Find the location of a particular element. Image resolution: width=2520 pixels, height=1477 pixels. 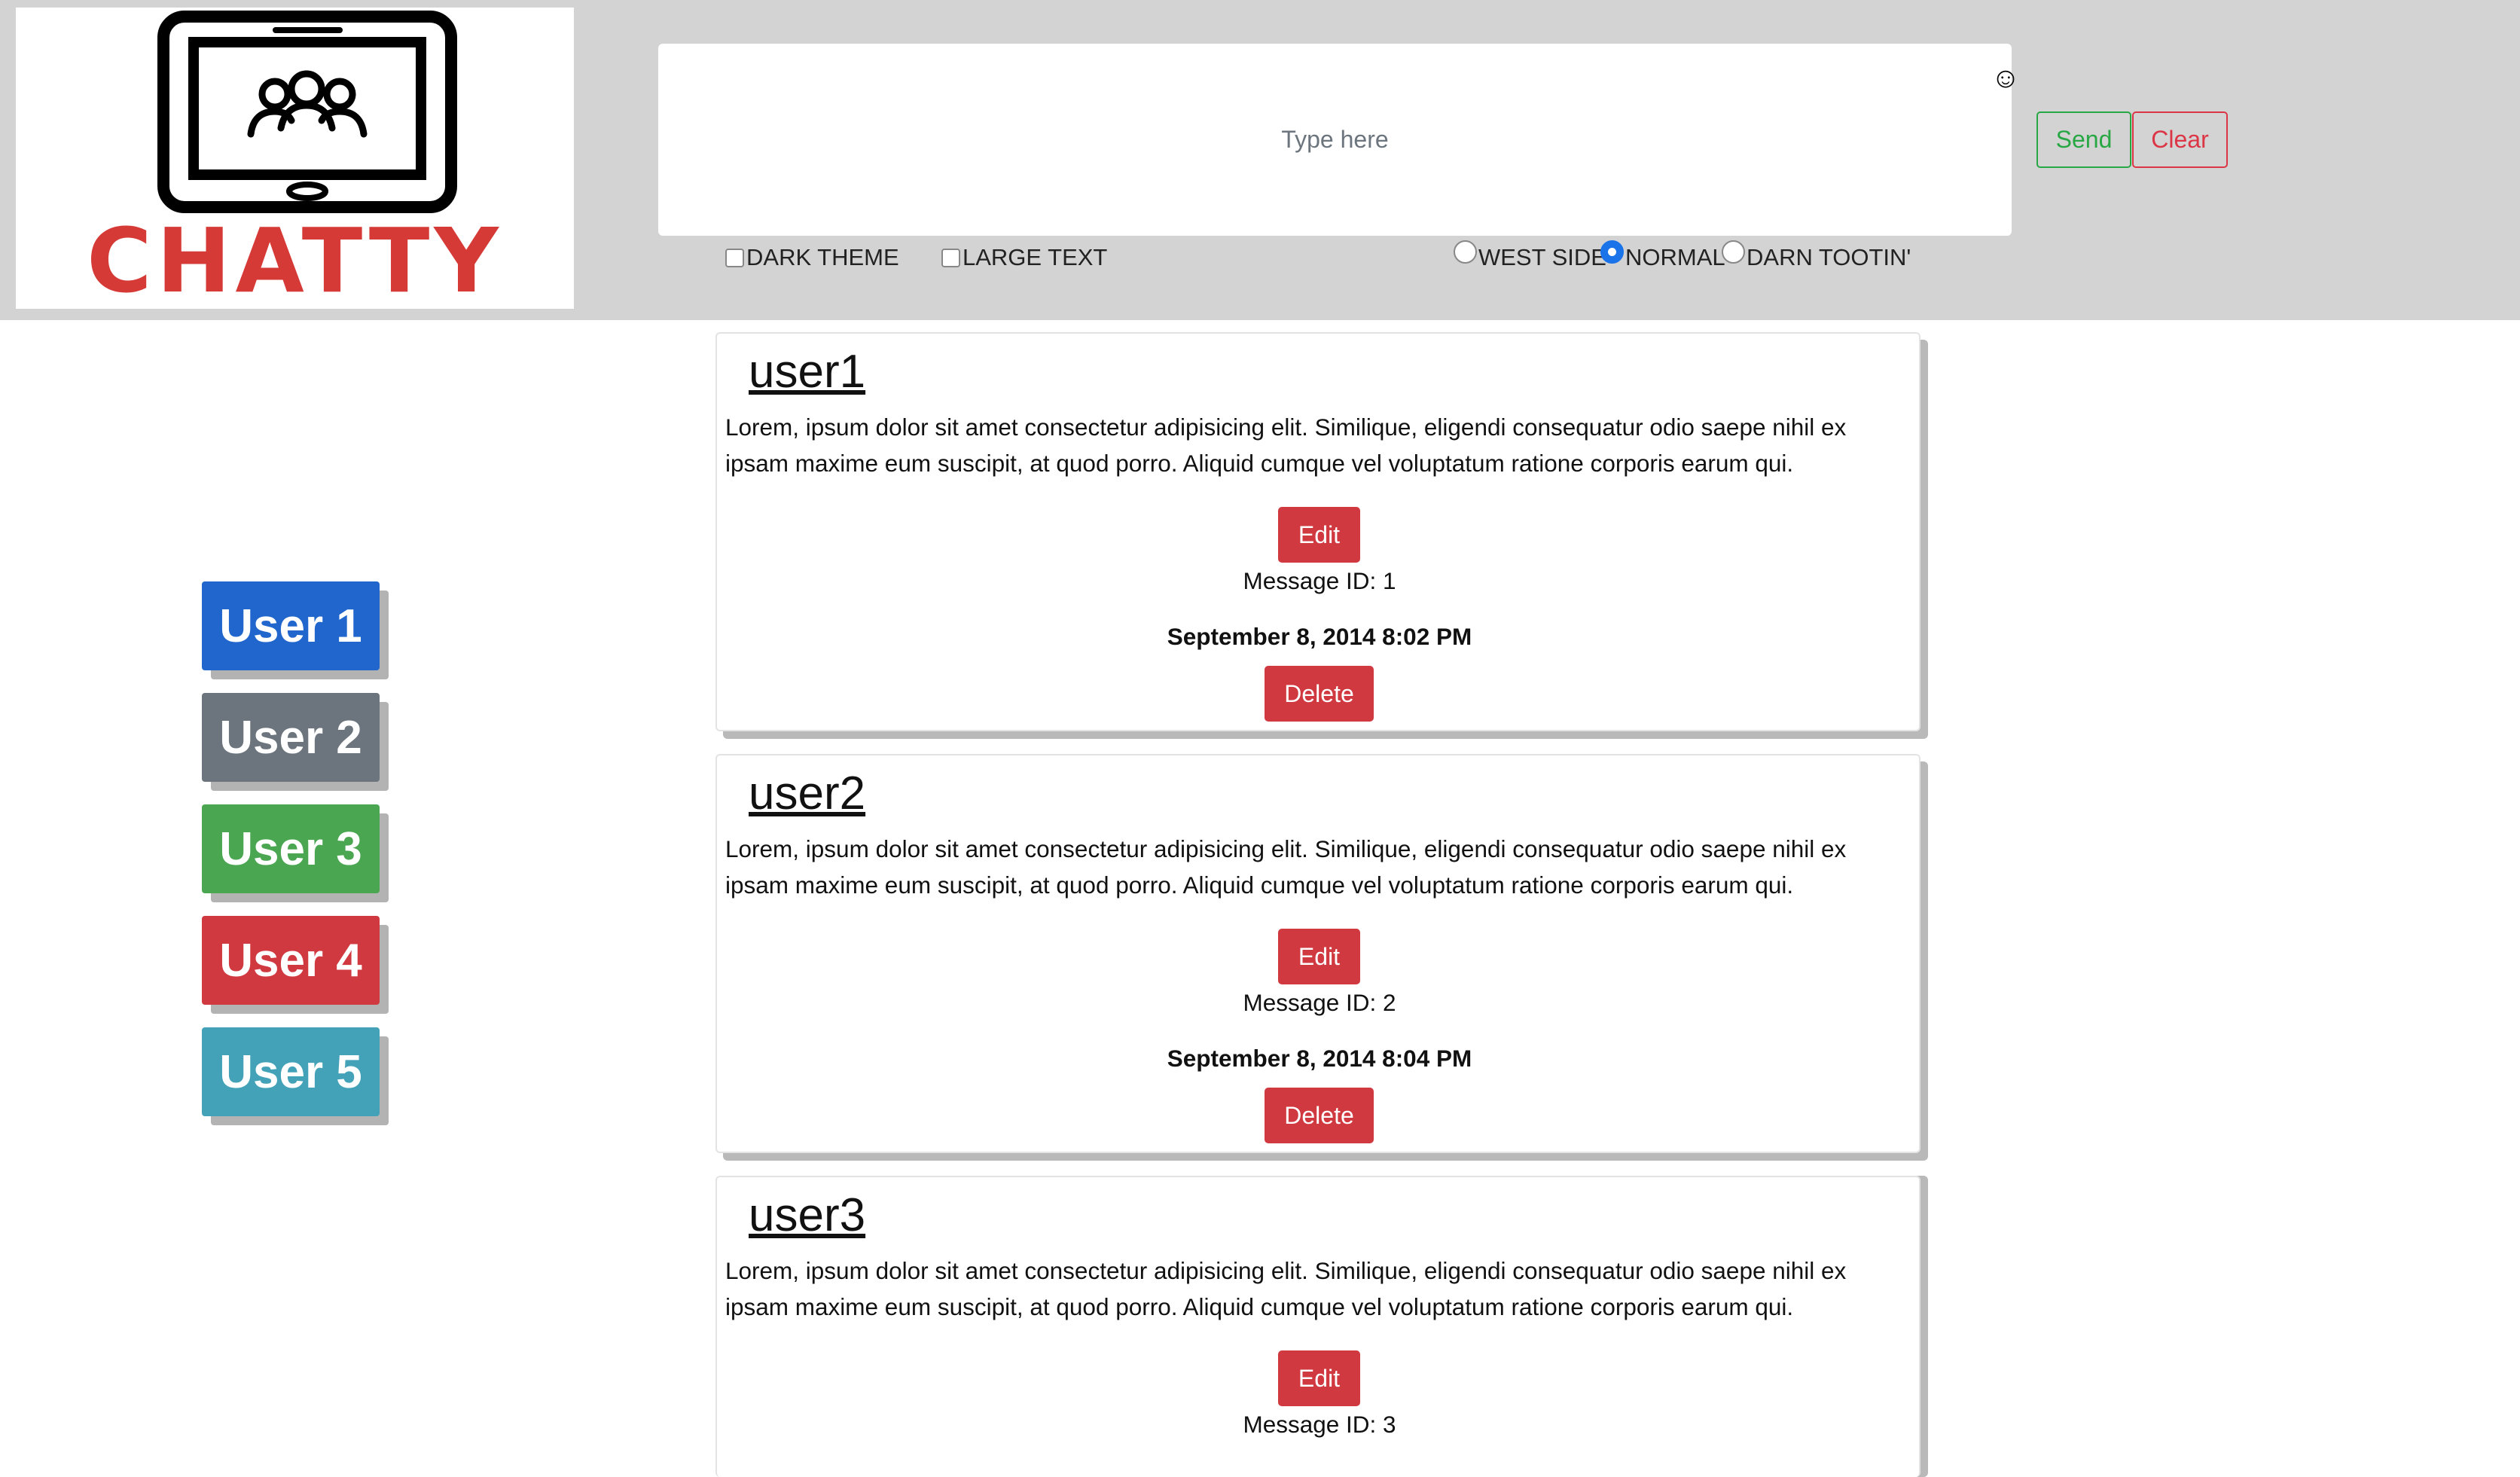

dialect-option-west-side: WEST SIDE is located at coordinates (1530, 256).